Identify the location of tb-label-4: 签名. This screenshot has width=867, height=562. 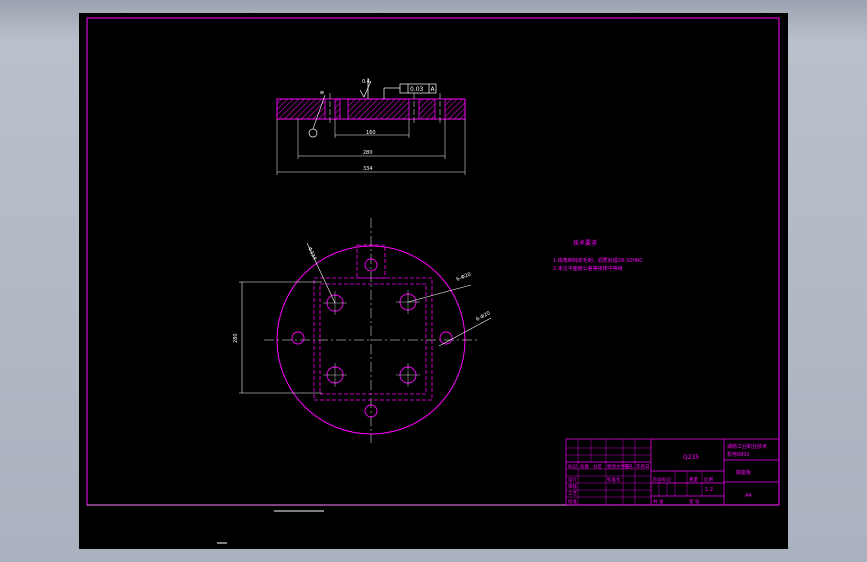
(628, 466).